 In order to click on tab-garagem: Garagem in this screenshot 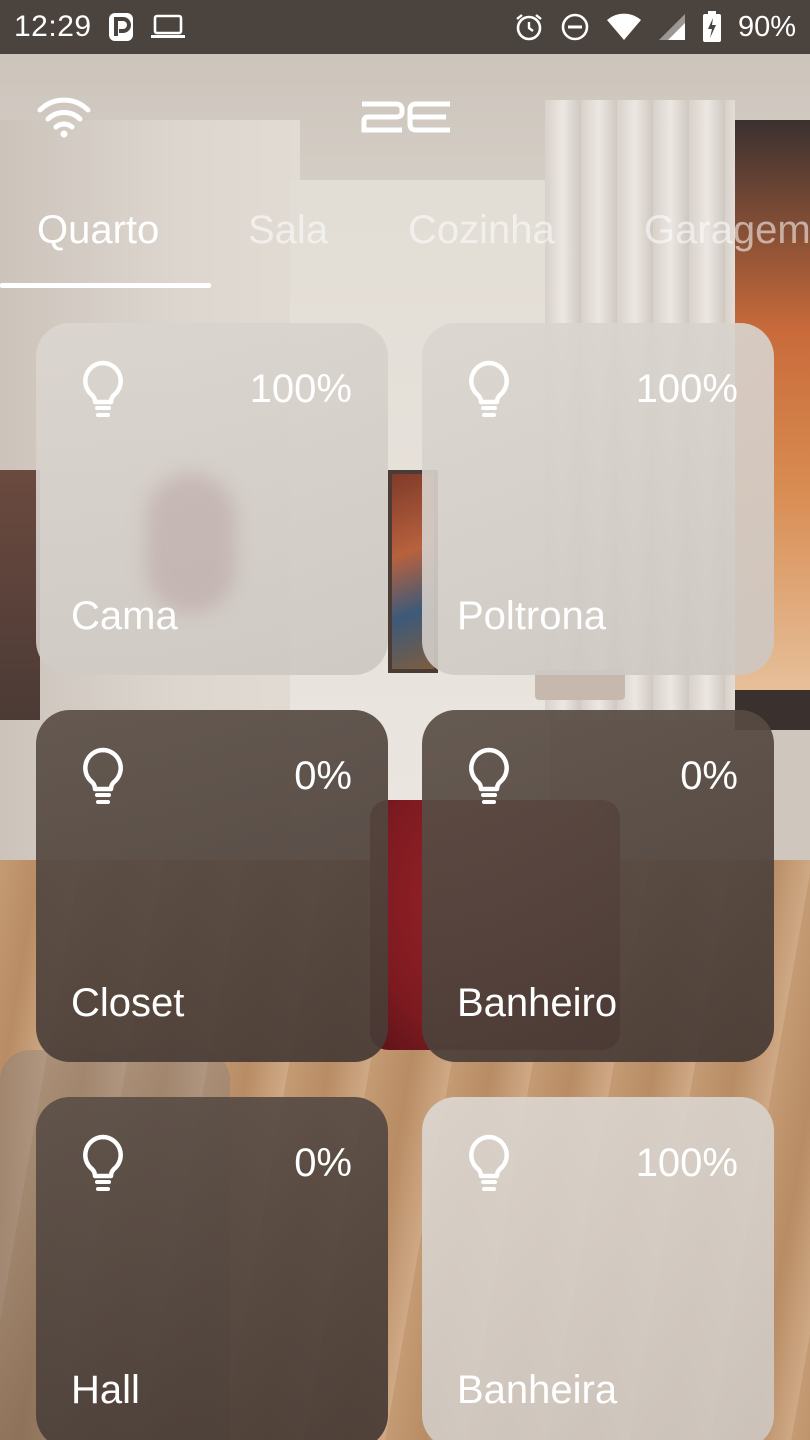, I will do `click(727, 233)`.